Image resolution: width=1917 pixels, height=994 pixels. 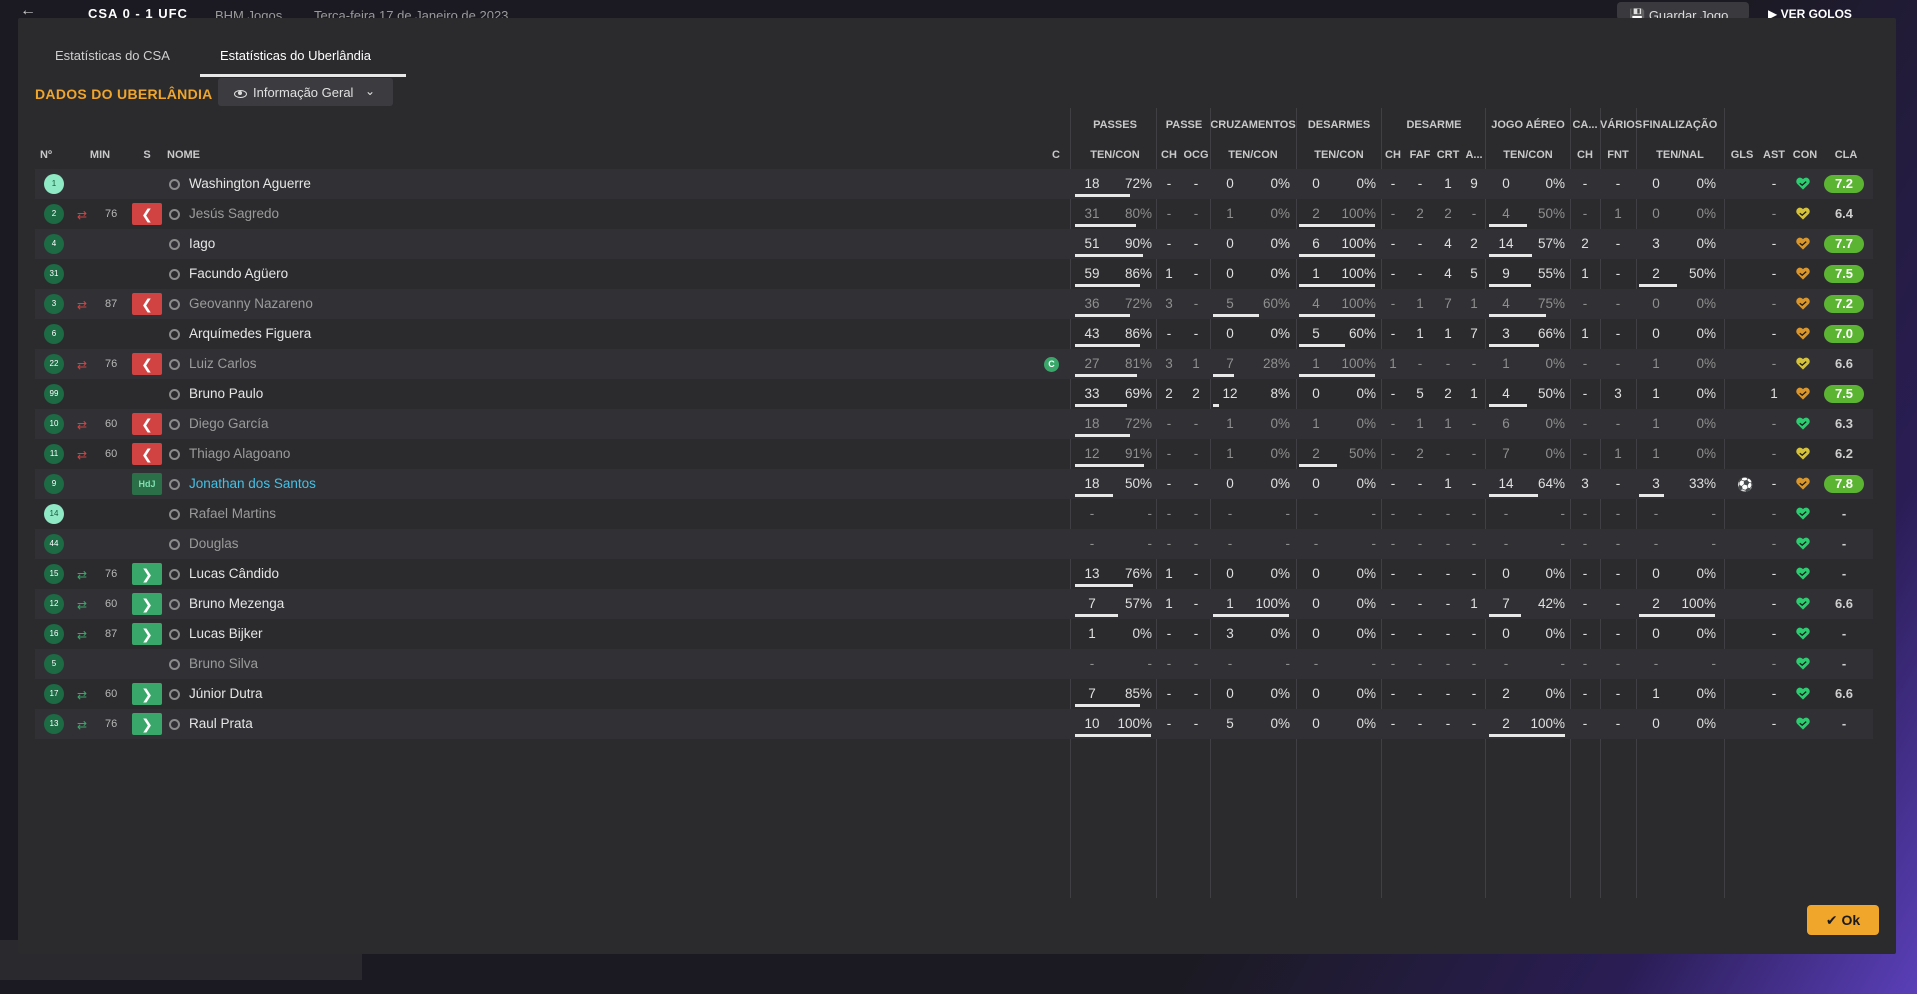 I want to click on player-rating: 6.6, so click(x=1844, y=603).